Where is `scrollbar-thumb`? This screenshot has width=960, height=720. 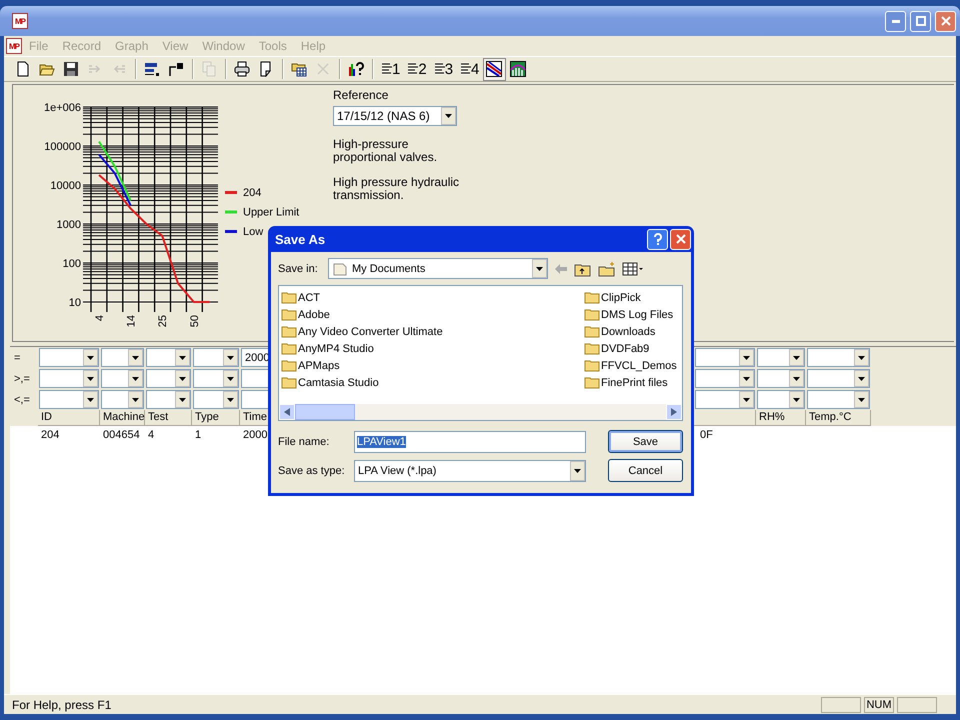
scrollbar-thumb is located at coordinates (325, 412).